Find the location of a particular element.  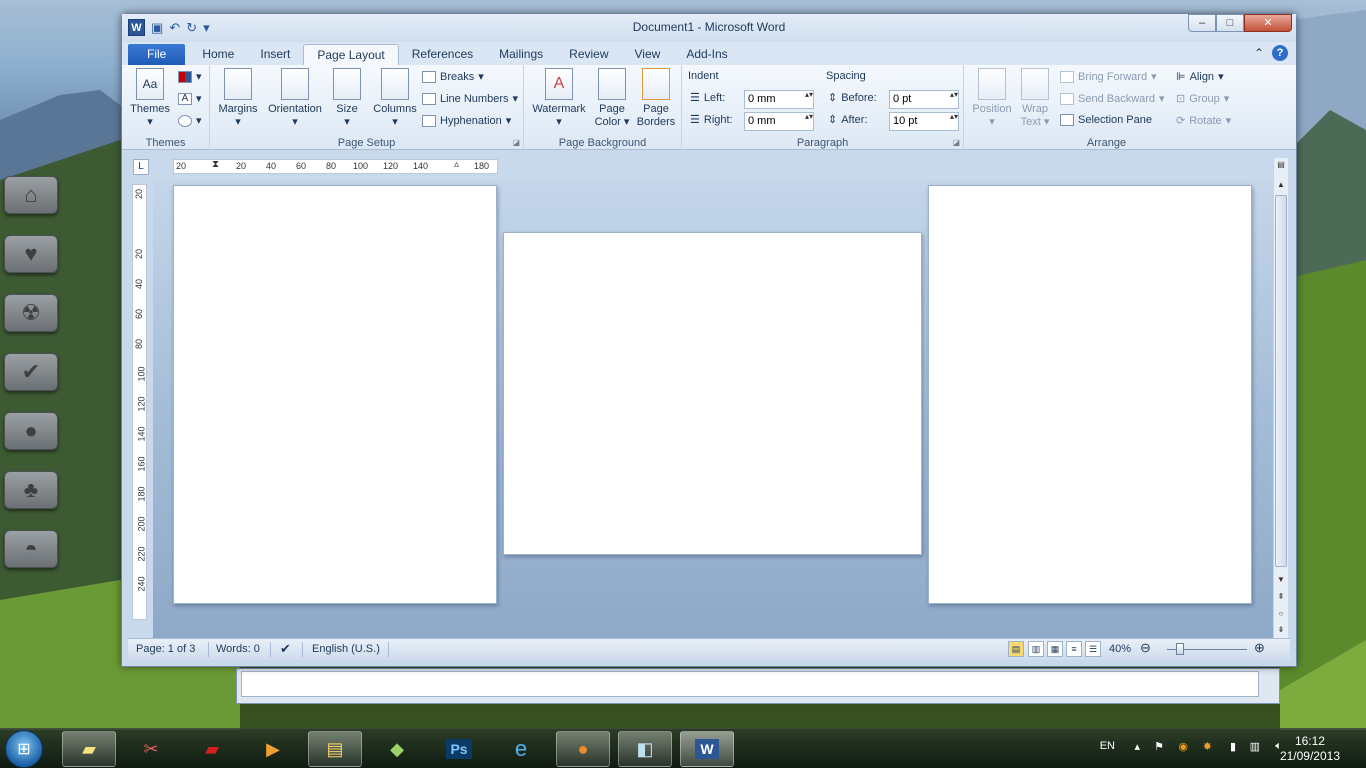

start-button: ⊞ is located at coordinates (24, 749).